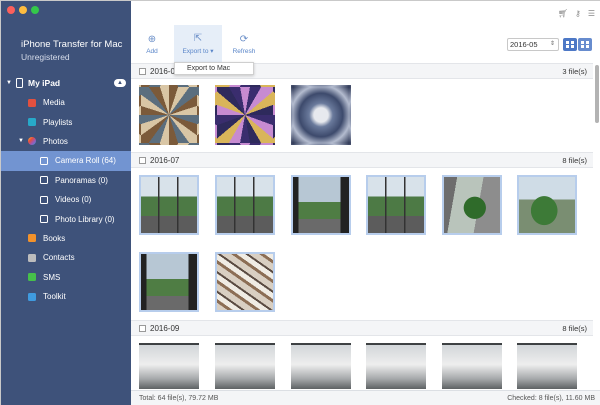 Image resolution: width=600 pixels, height=405 pixels. I want to click on media-icon, so click(32, 102).